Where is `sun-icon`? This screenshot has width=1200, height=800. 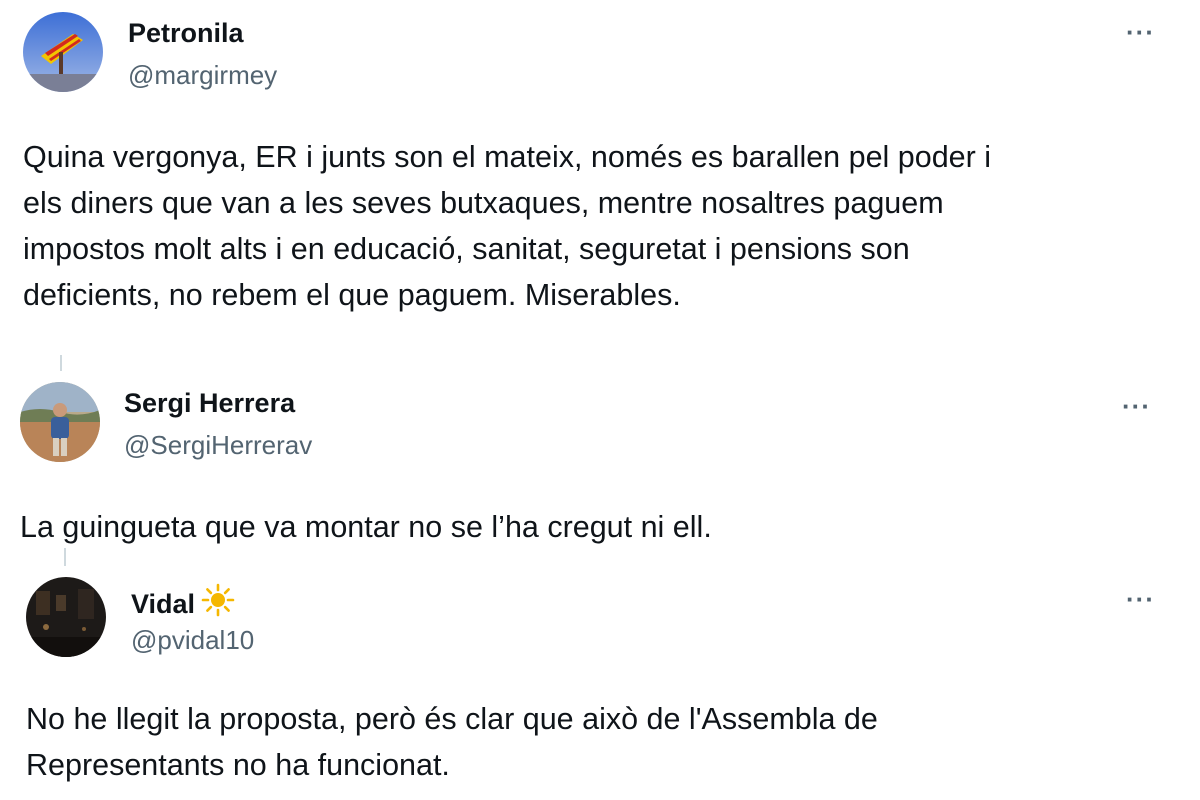 sun-icon is located at coordinates (218, 603).